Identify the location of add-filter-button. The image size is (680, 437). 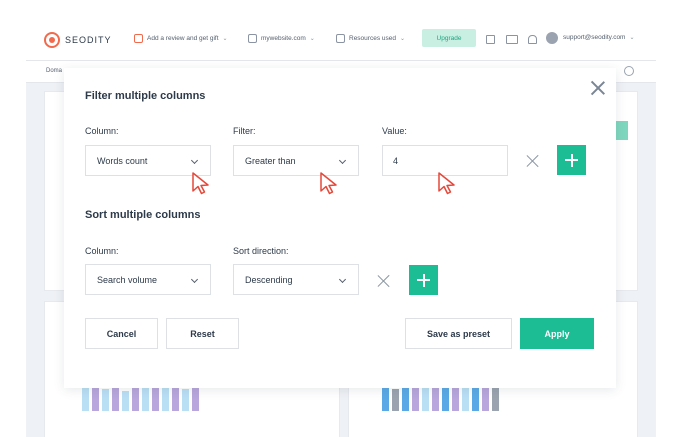
(571, 160).